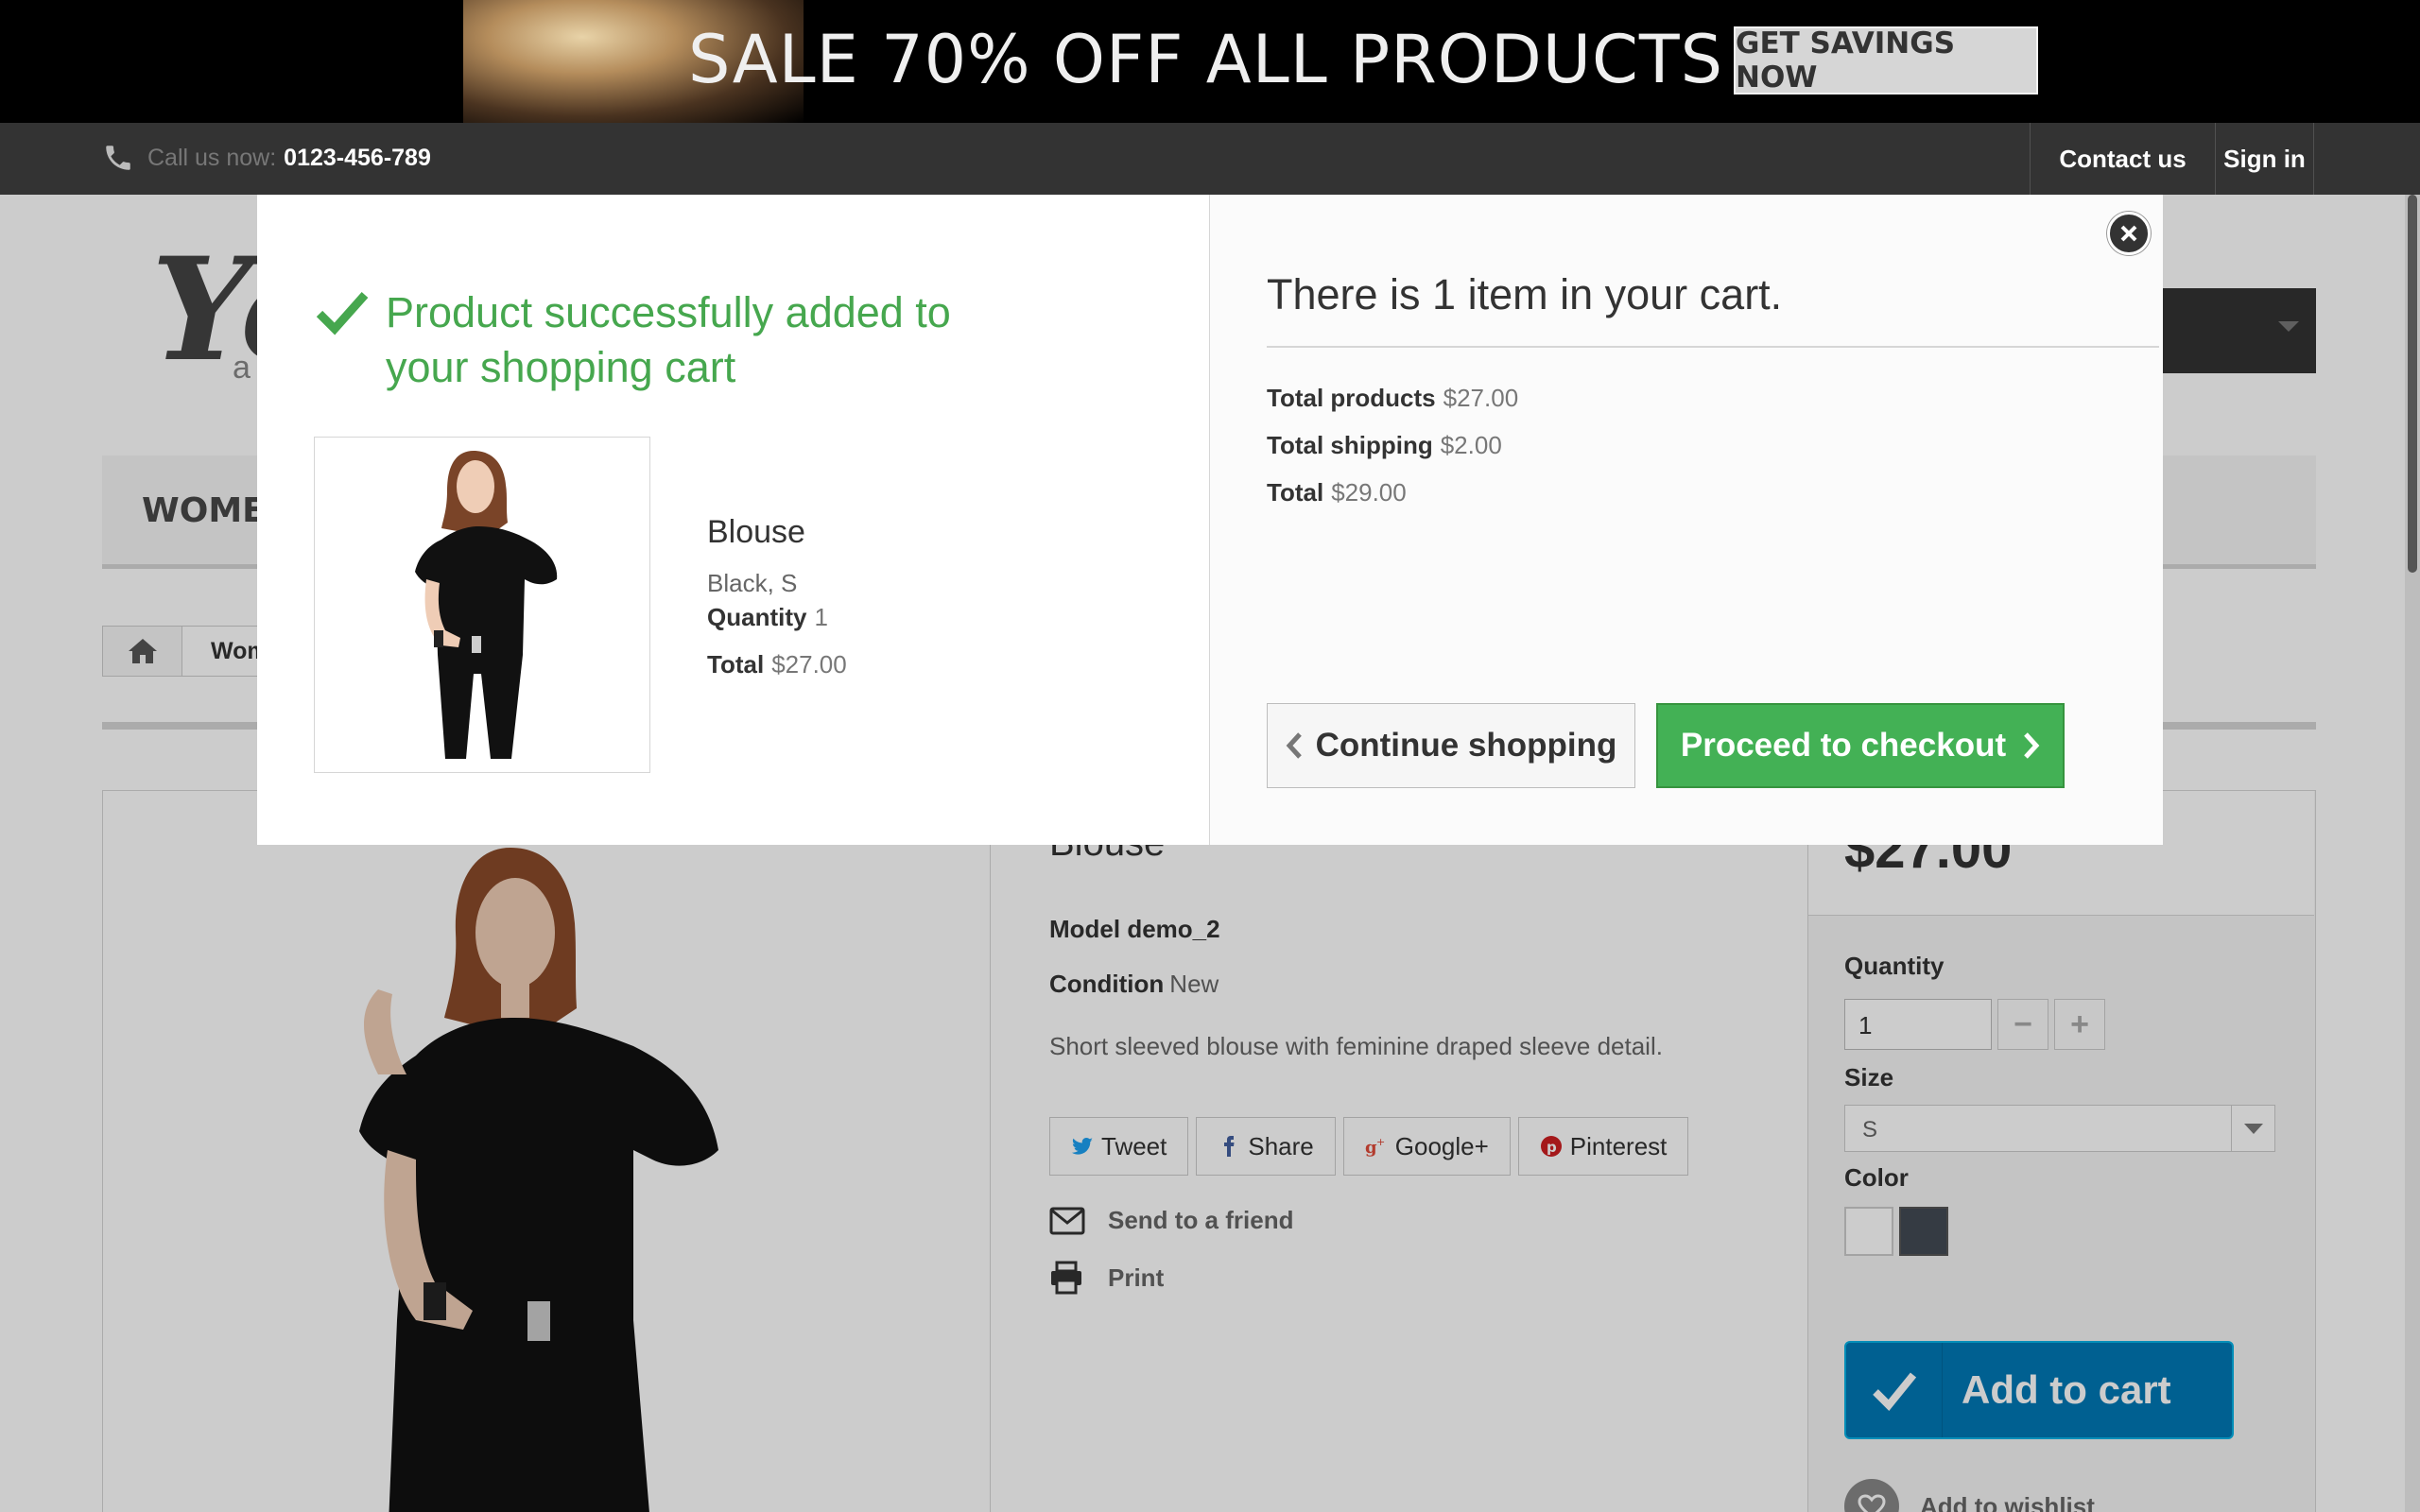 Image resolution: width=2420 pixels, height=1512 pixels. I want to click on modal-quantity-value: 1, so click(821, 617).